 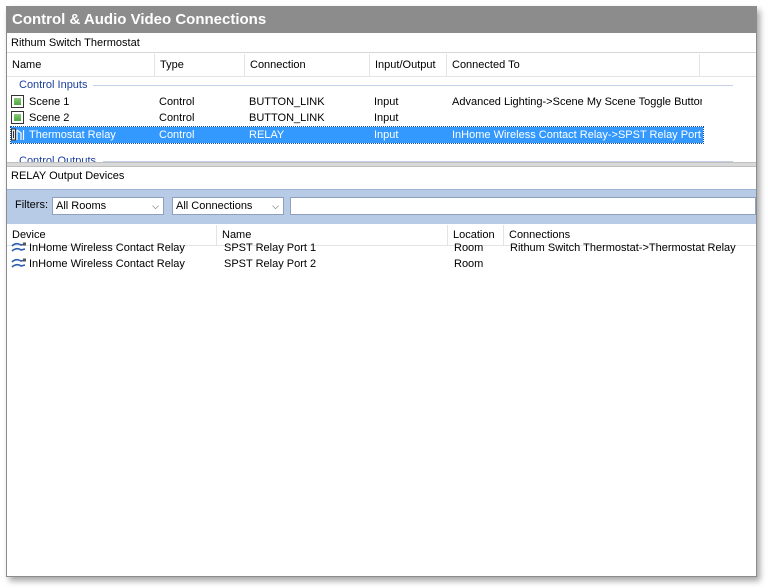 I want to click on row-name: Scene 2, so click(x=49, y=118).